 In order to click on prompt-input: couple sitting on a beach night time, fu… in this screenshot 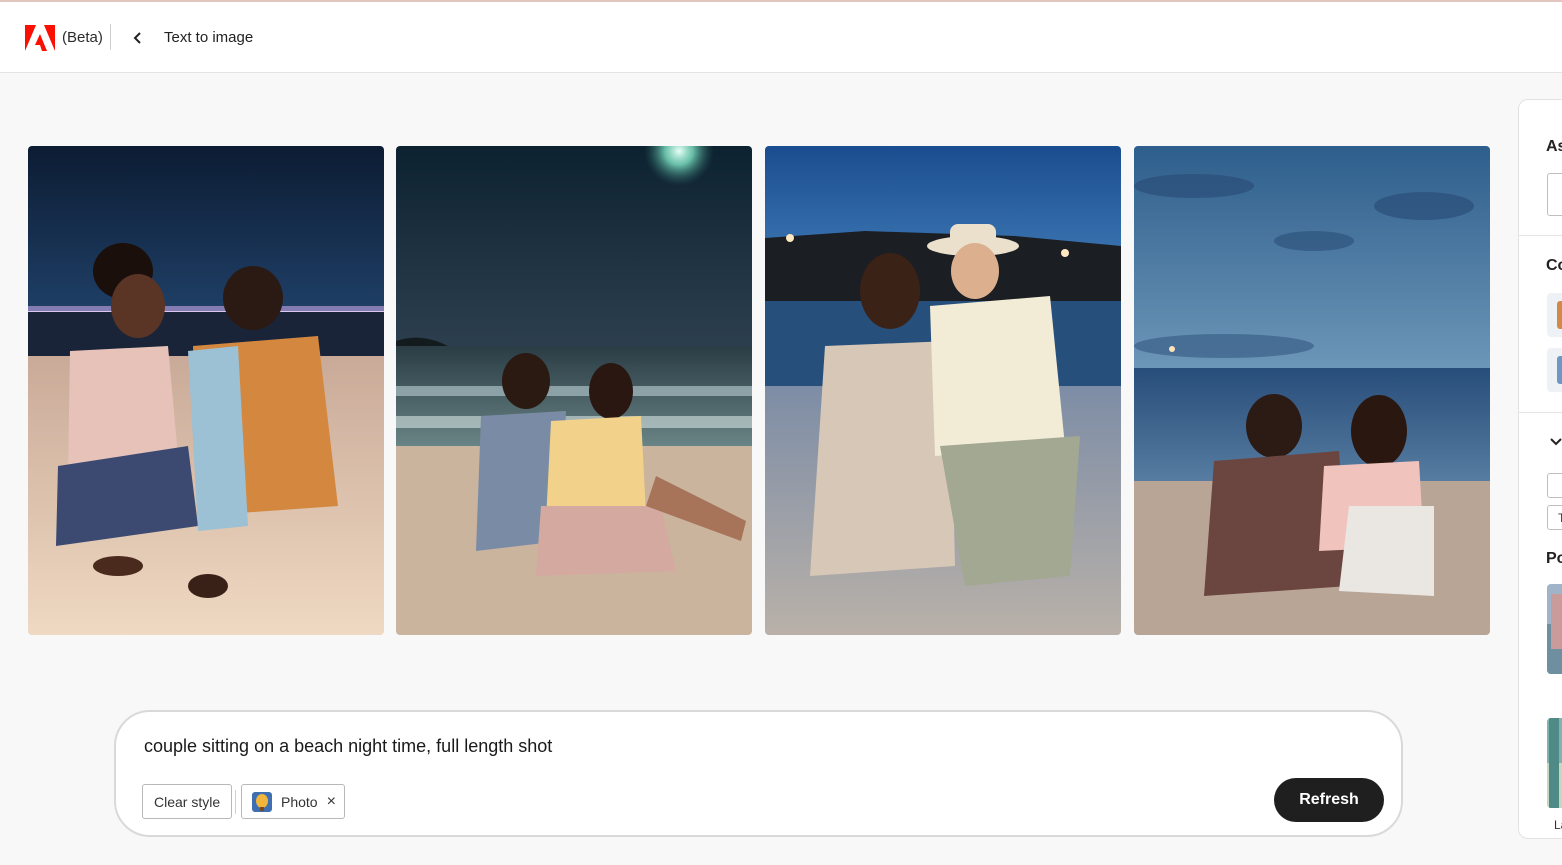, I will do `click(694, 746)`.